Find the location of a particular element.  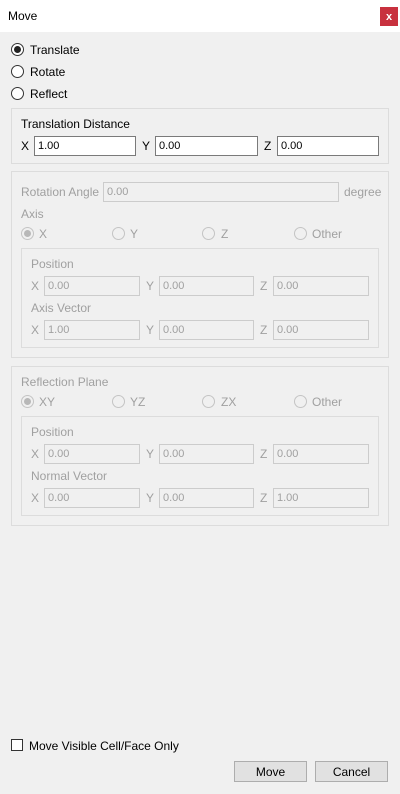

reflection-pos-y-label: Y is located at coordinates (150, 454).